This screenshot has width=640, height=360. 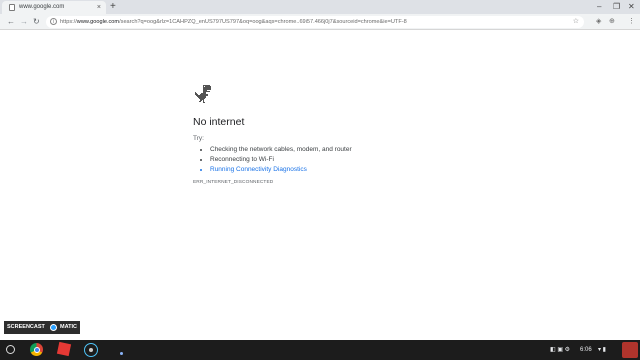 What do you see at coordinates (598, 22) in the screenshot?
I see `extension-icon: ◈` at bounding box center [598, 22].